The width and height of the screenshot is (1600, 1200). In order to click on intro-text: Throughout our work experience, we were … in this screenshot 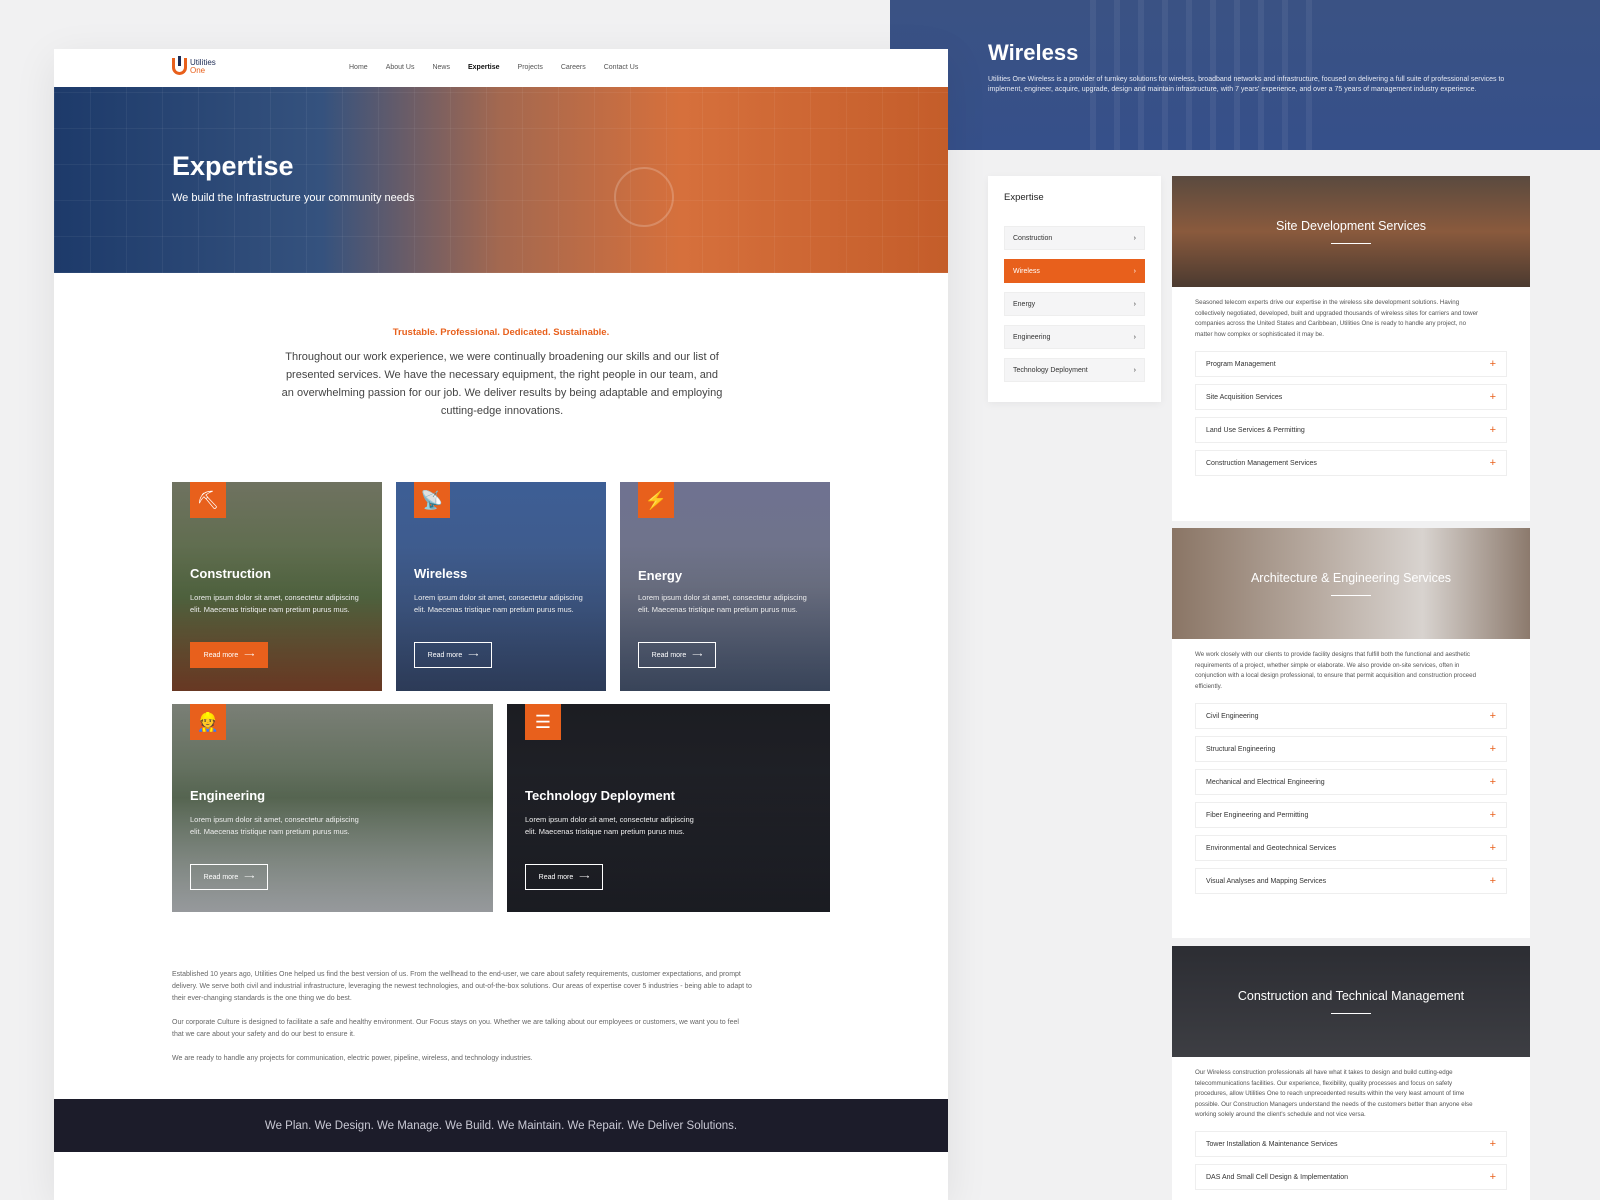, I will do `click(502, 384)`.